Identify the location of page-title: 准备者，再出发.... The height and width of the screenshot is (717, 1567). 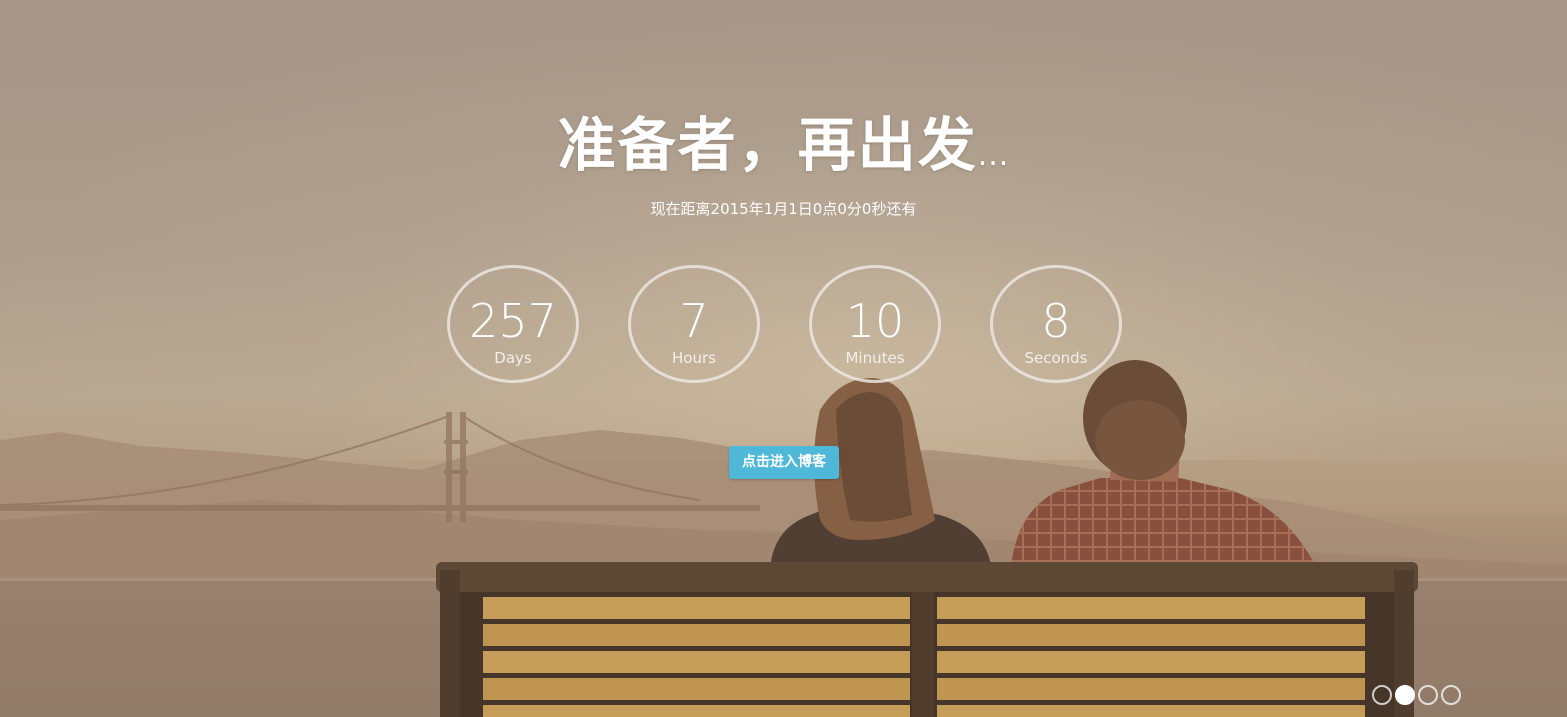
(783, 140).